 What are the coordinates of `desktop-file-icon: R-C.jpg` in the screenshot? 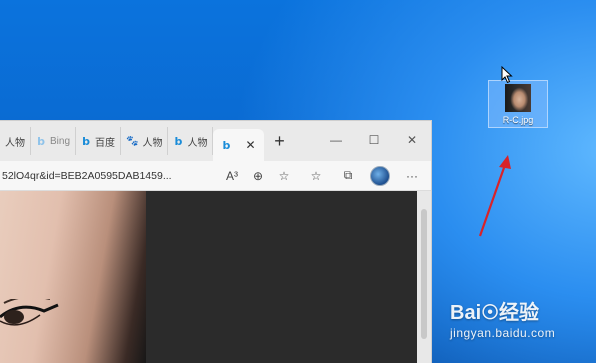 It's located at (518, 104).